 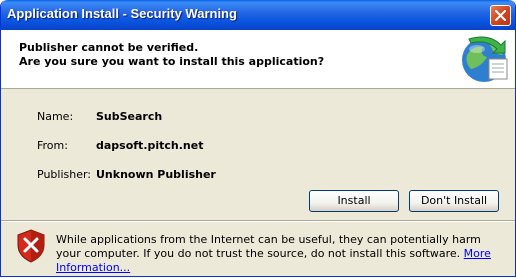 I want to click on shield-warning-icon, so click(x=31, y=246).